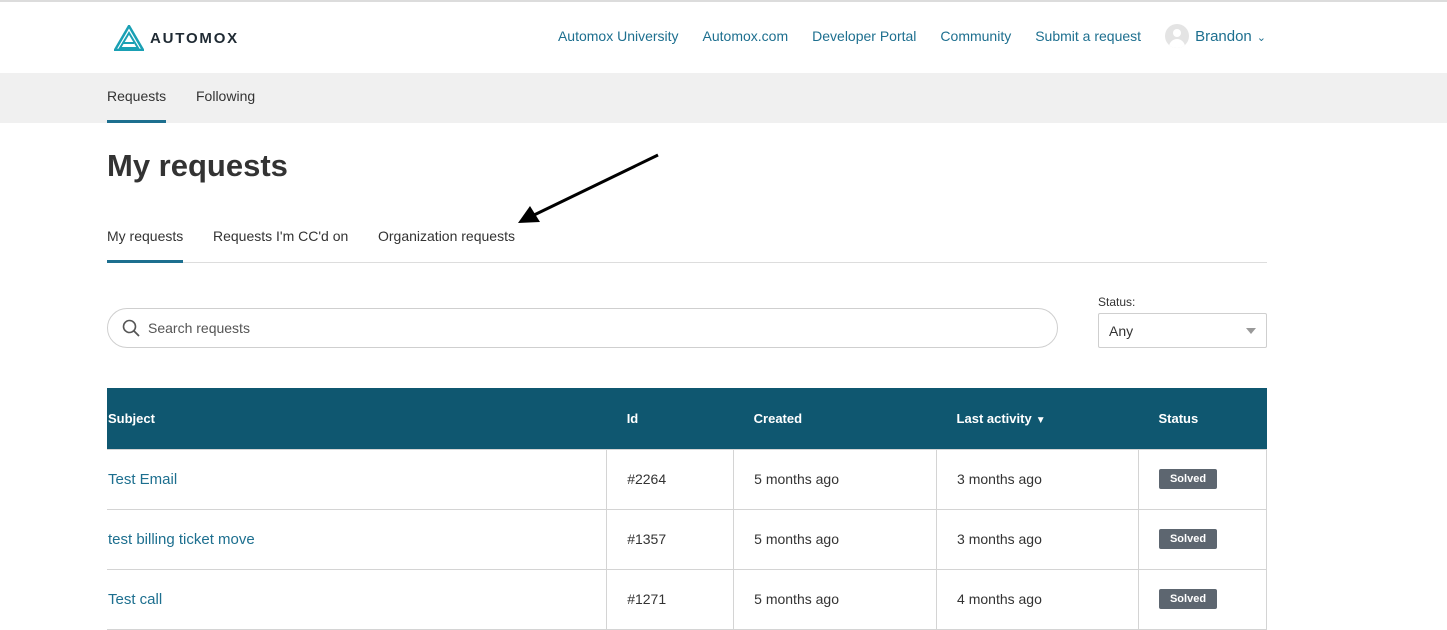 The width and height of the screenshot is (1447, 630). I want to click on column-header-status: Status, so click(1202, 418).